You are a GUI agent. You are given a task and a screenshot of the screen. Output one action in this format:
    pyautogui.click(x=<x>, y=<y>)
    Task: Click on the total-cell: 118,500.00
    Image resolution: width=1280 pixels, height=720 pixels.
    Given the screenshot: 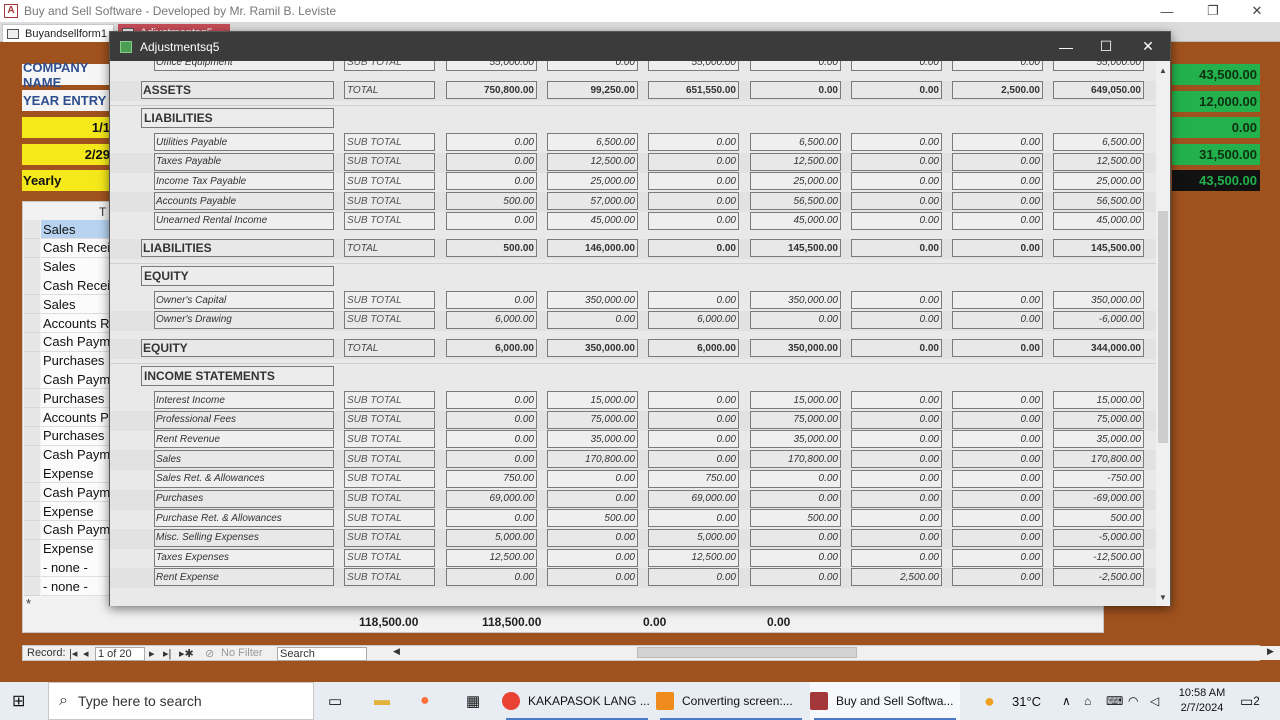 What is the action you would take?
    pyautogui.click(x=512, y=622)
    